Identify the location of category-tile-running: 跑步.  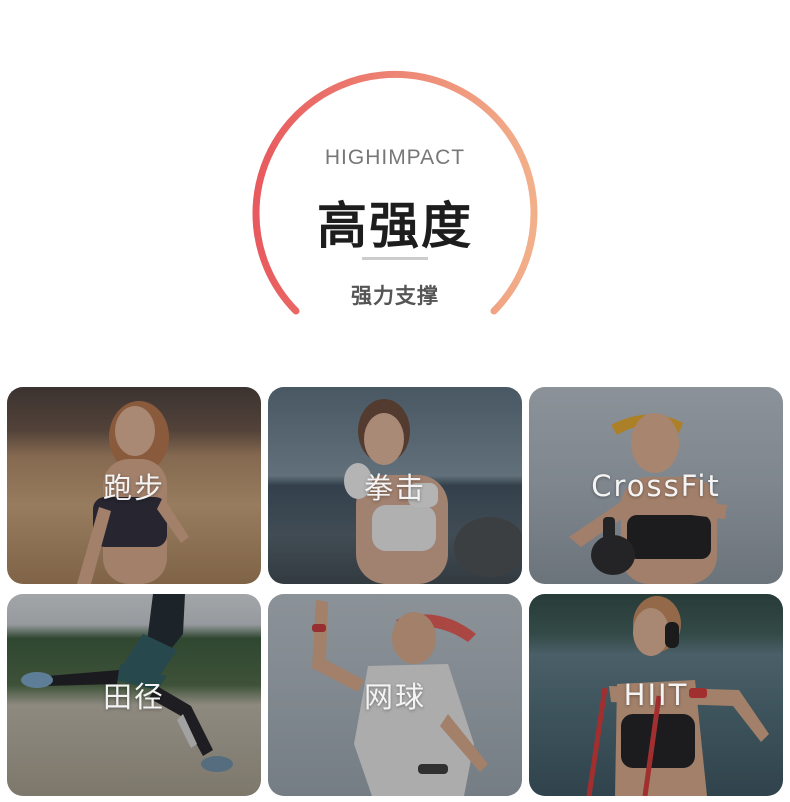
(134, 485).